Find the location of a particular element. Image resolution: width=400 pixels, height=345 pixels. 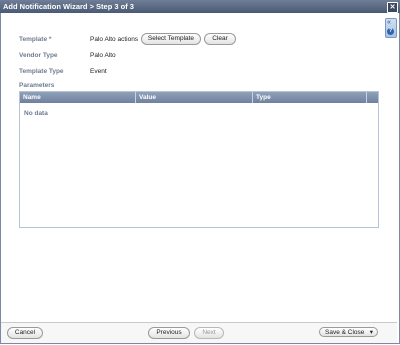

vendor-type-value: Palo Alto is located at coordinates (103, 55).